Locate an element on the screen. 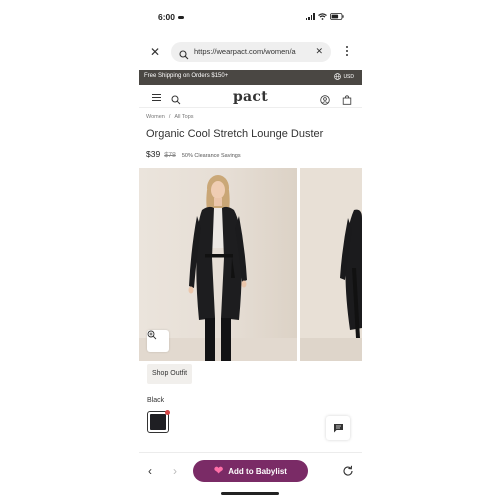  breadcrumb-women: Women is located at coordinates (155, 117).